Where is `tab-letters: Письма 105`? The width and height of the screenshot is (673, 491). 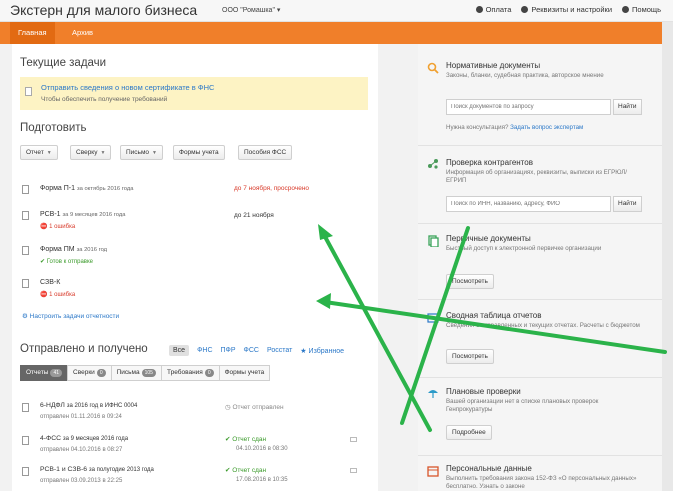 tab-letters: Письма 105 is located at coordinates (136, 373).